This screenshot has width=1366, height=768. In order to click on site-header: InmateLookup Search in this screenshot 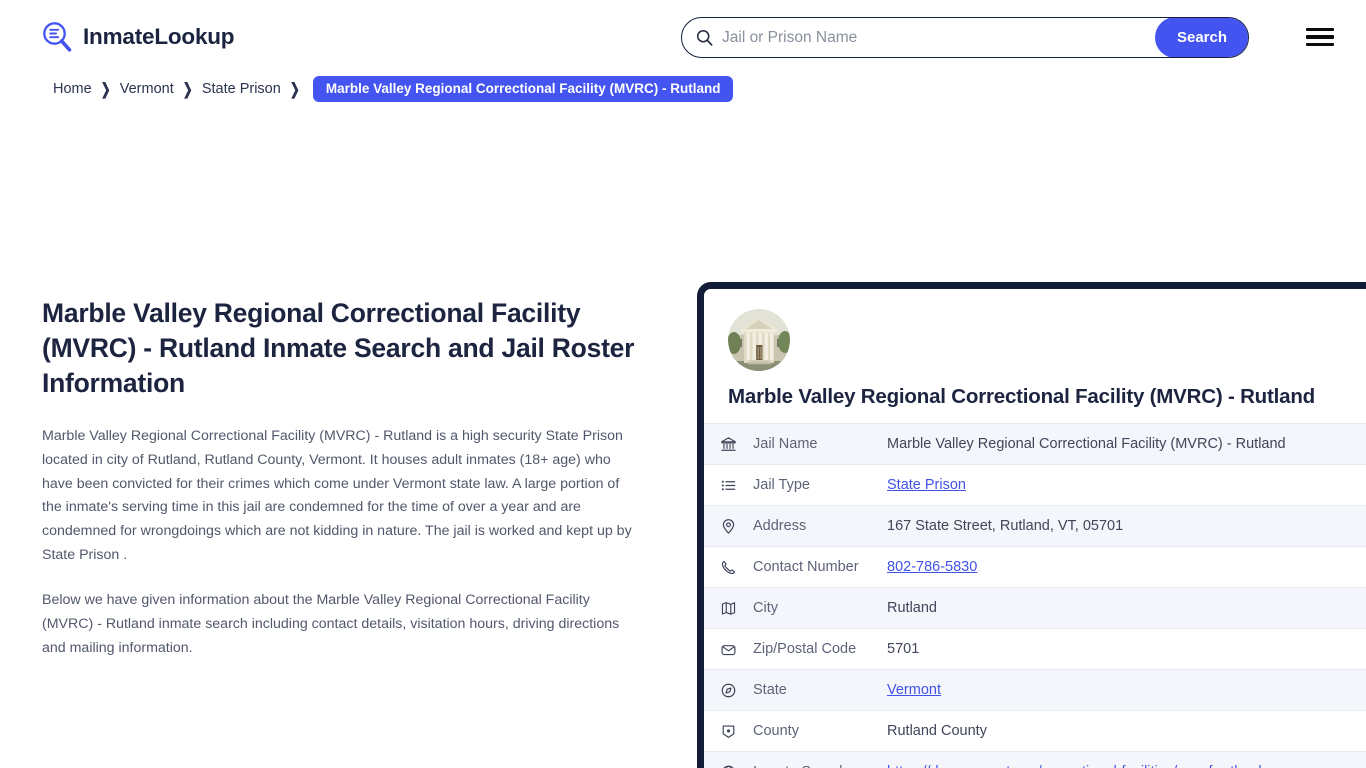, I will do `click(683, 37)`.